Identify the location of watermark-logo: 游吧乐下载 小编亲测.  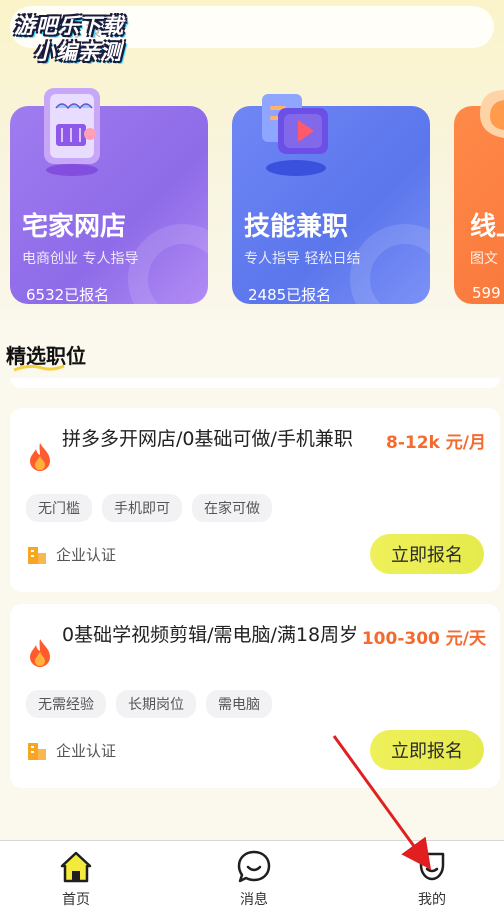
(84, 38).